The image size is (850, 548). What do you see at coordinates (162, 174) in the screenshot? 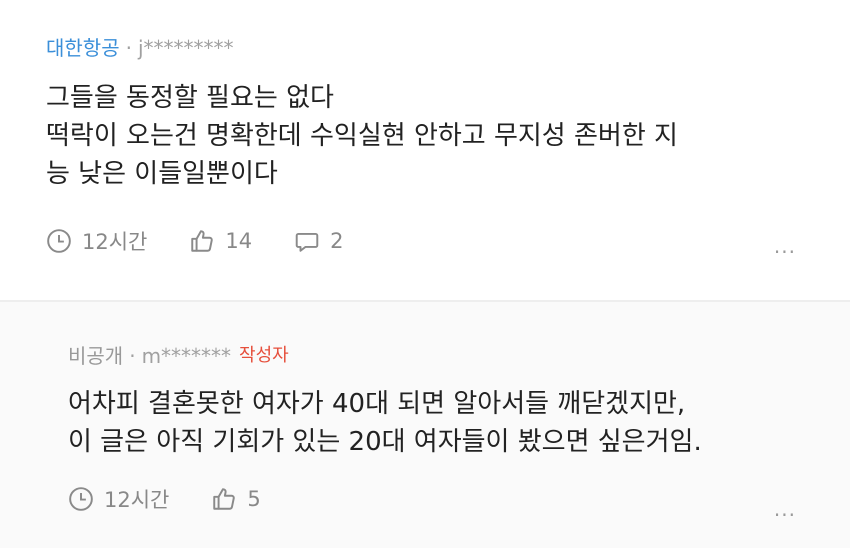
I see `comment-line: 능 낮은 이들일뿐이다` at bounding box center [162, 174].